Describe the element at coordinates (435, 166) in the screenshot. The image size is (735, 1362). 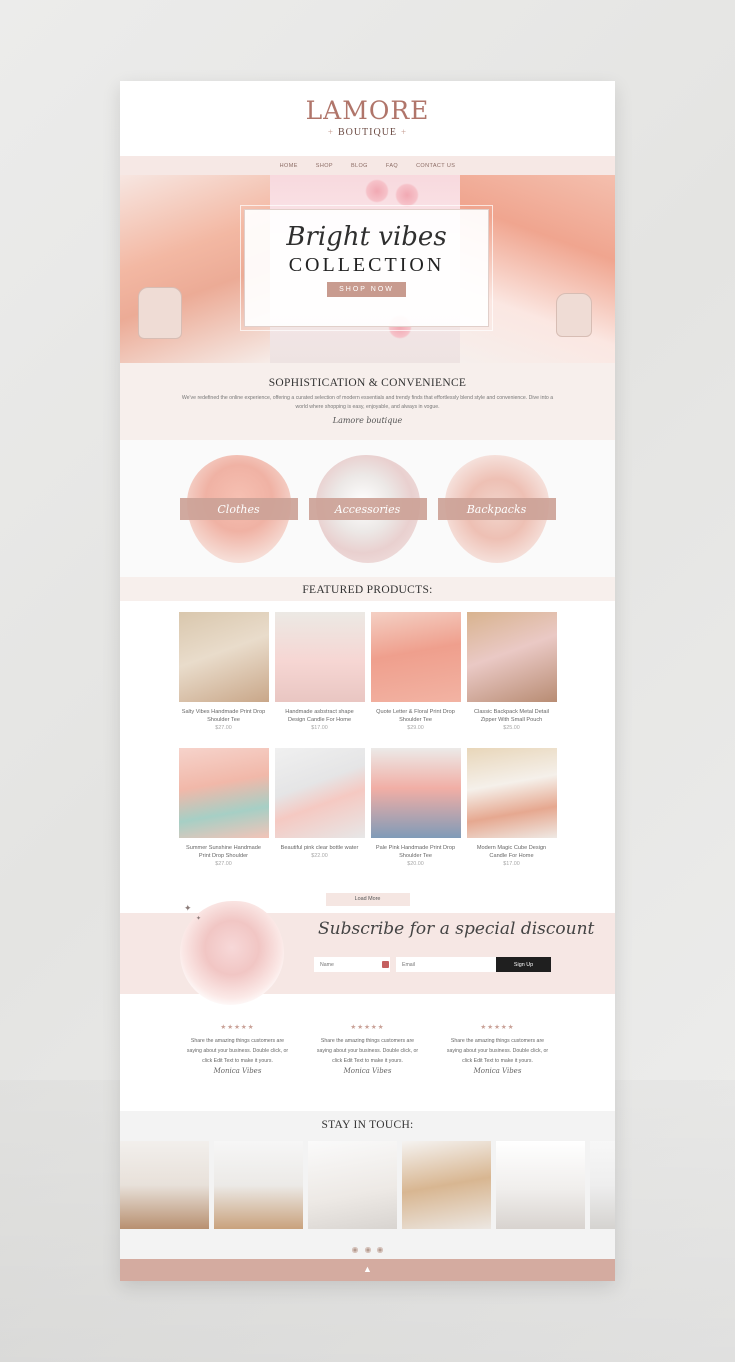
I see `nav-contact: CONTACT US` at that location.